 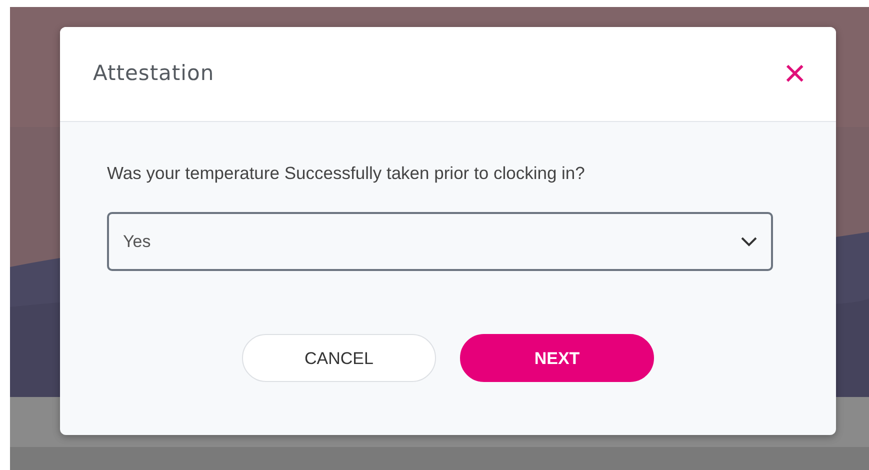 What do you see at coordinates (557, 358) in the screenshot?
I see `next-button: NEXT` at bounding box center [557, 358].